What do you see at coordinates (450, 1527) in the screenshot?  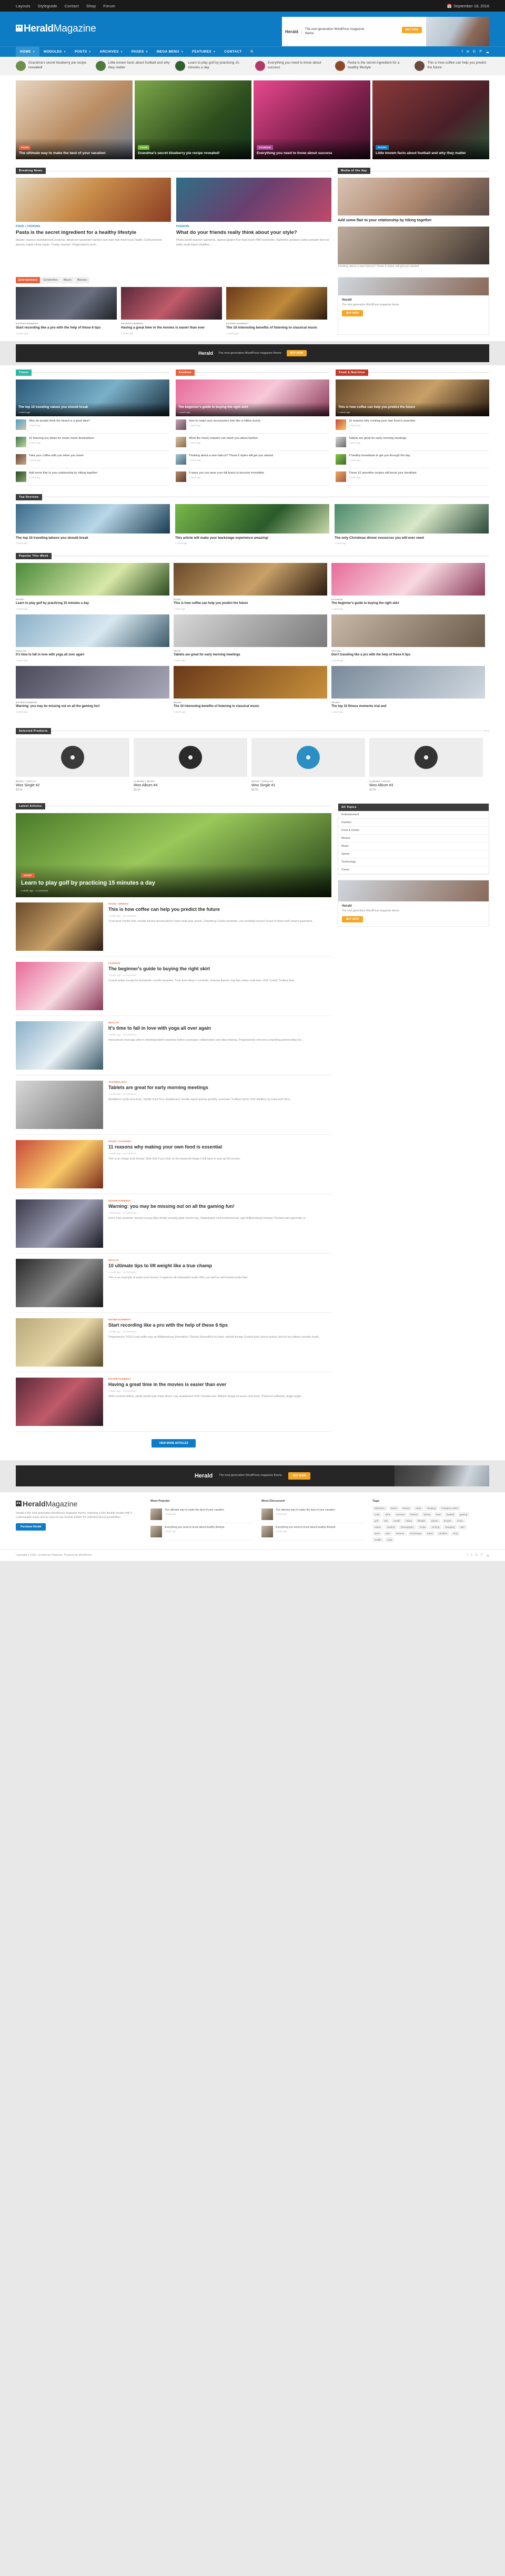 I see `tag-chip: shopping` at bounding box center [450, 1527].